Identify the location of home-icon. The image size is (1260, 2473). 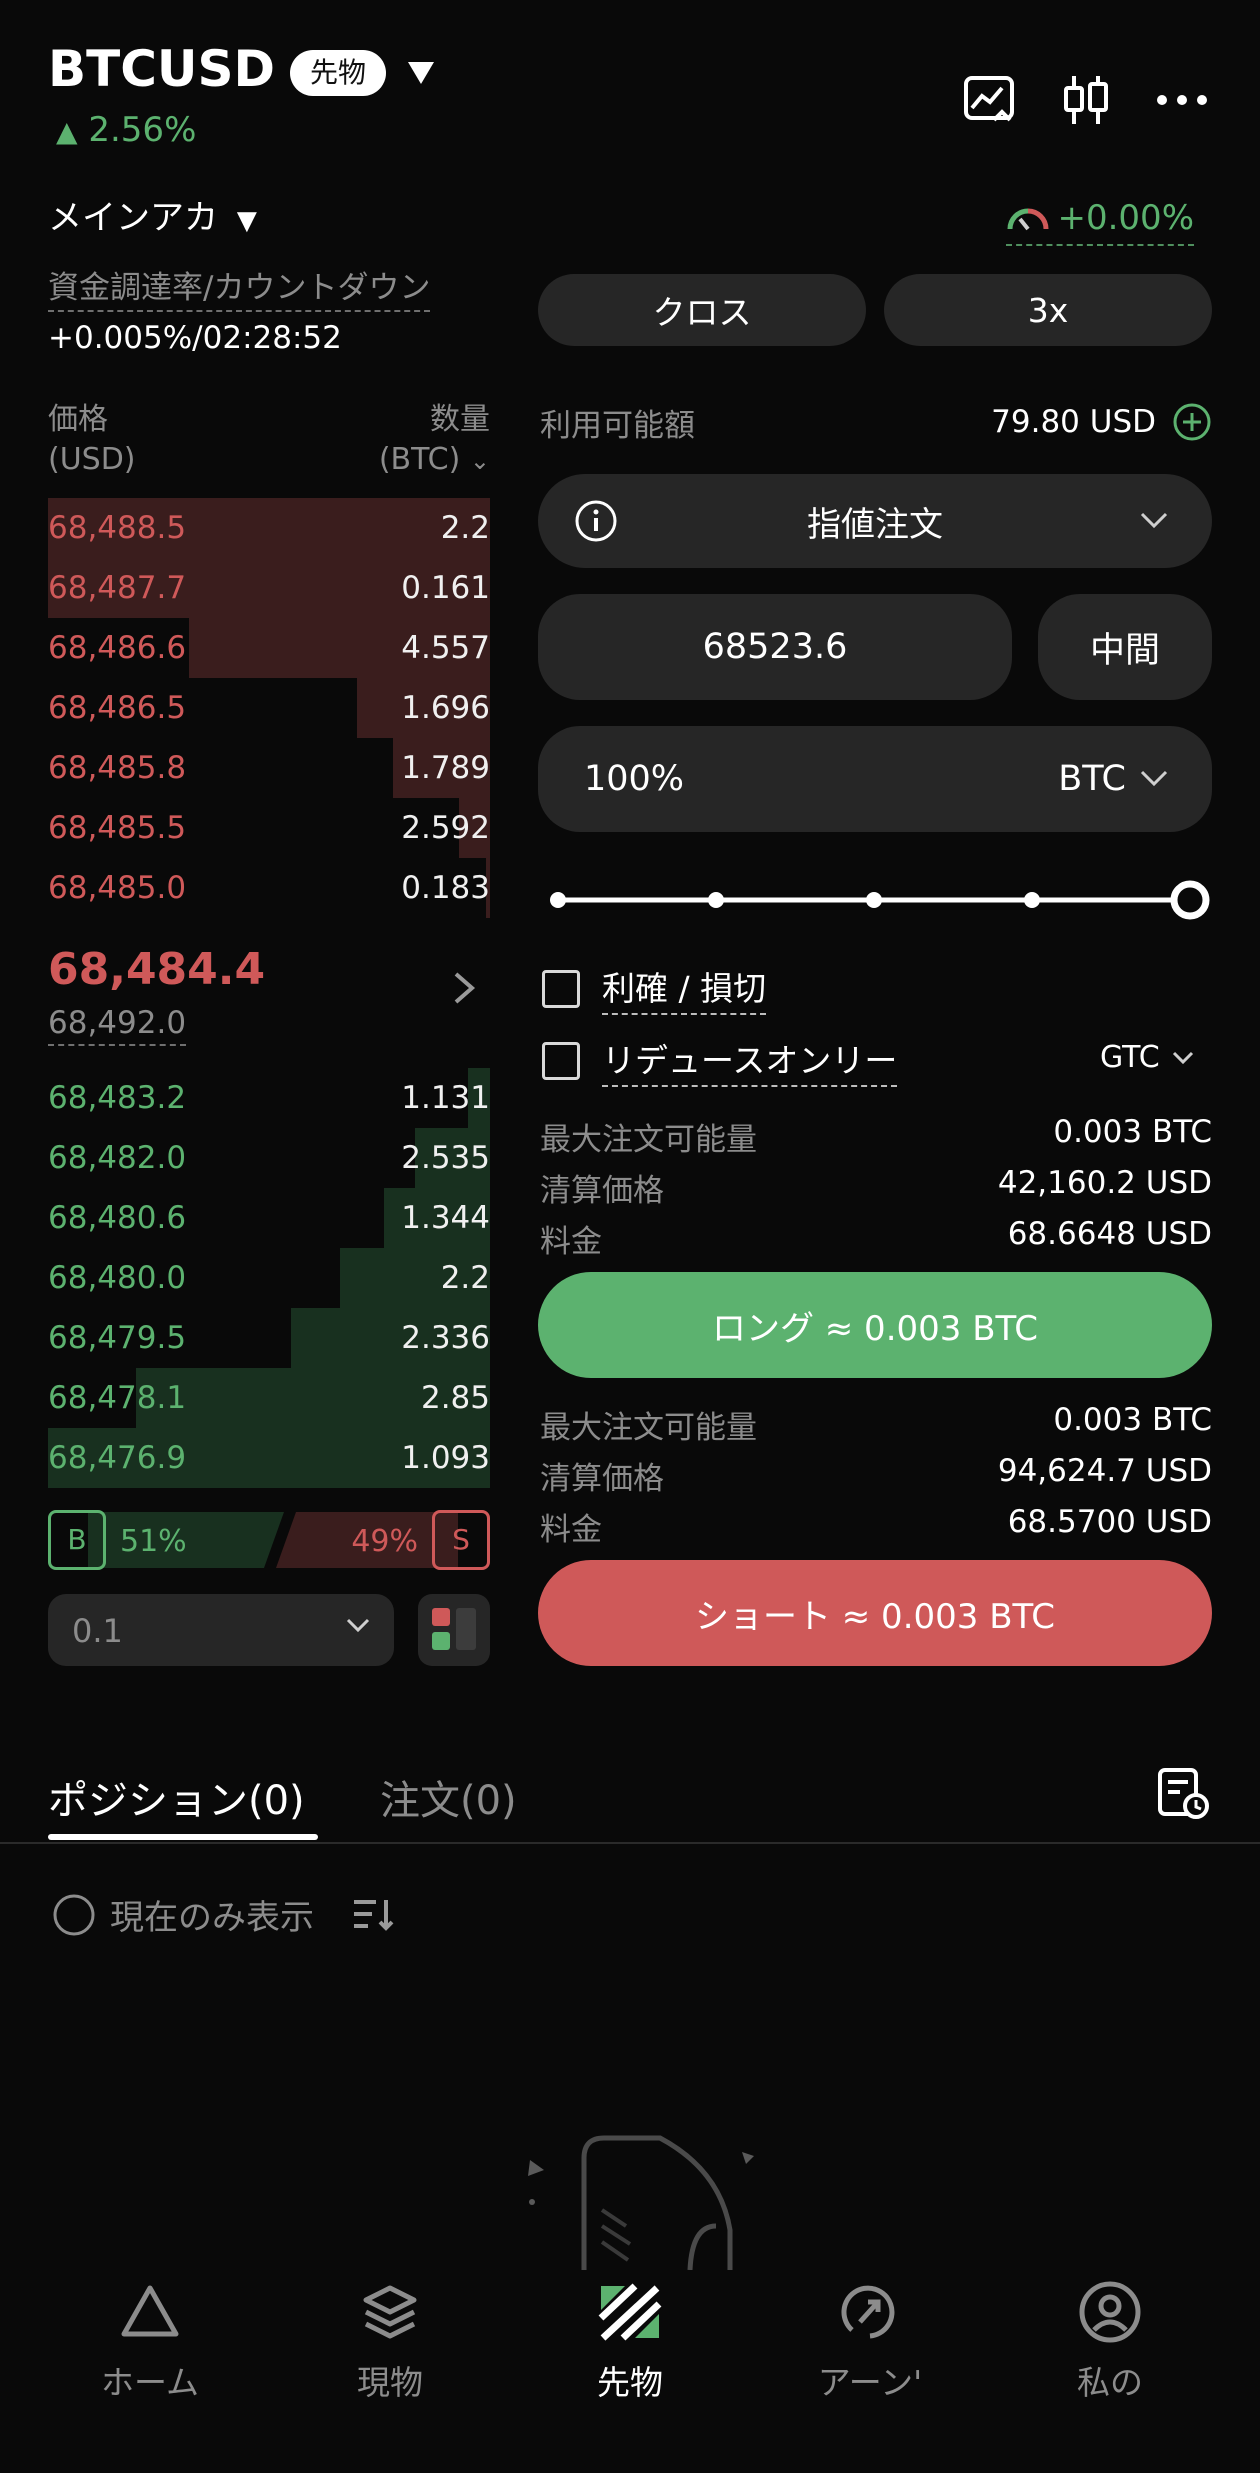
(150, 2311).